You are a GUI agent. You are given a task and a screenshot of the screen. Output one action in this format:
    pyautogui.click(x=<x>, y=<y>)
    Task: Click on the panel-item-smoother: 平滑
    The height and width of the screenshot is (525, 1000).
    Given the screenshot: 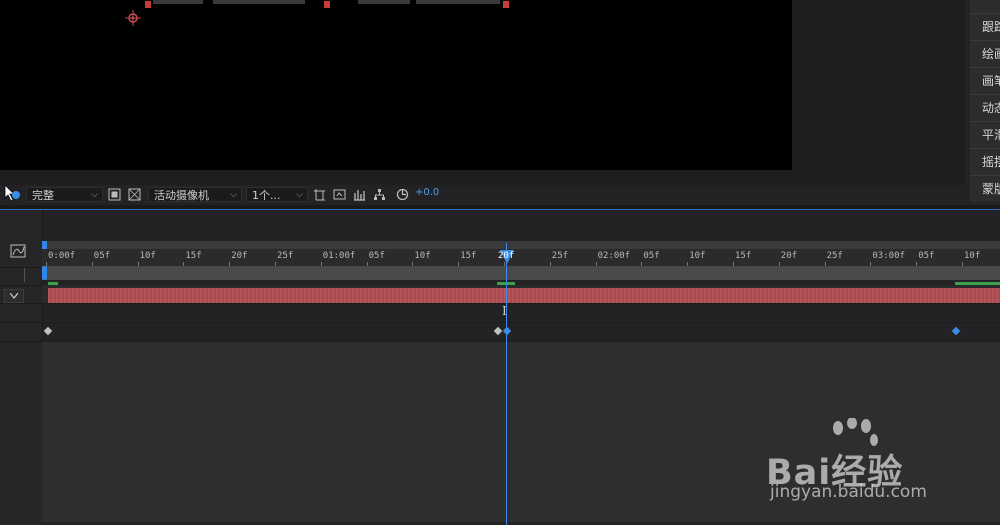 What is the action you would take?
    pyautogui.click(x=985, y=134)
    